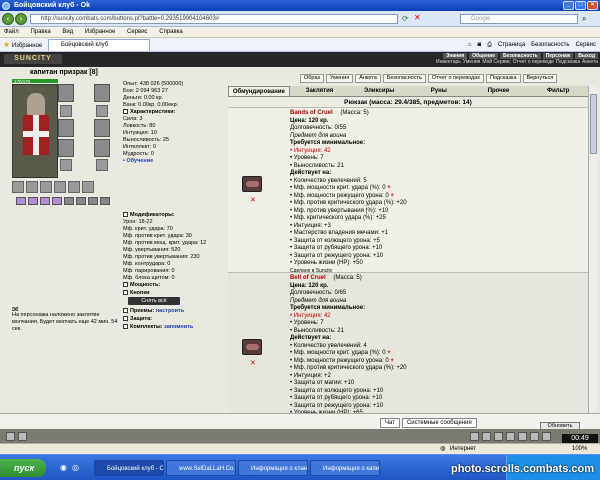  I want to click on tools-menu: Сервис, so click(585, 45).